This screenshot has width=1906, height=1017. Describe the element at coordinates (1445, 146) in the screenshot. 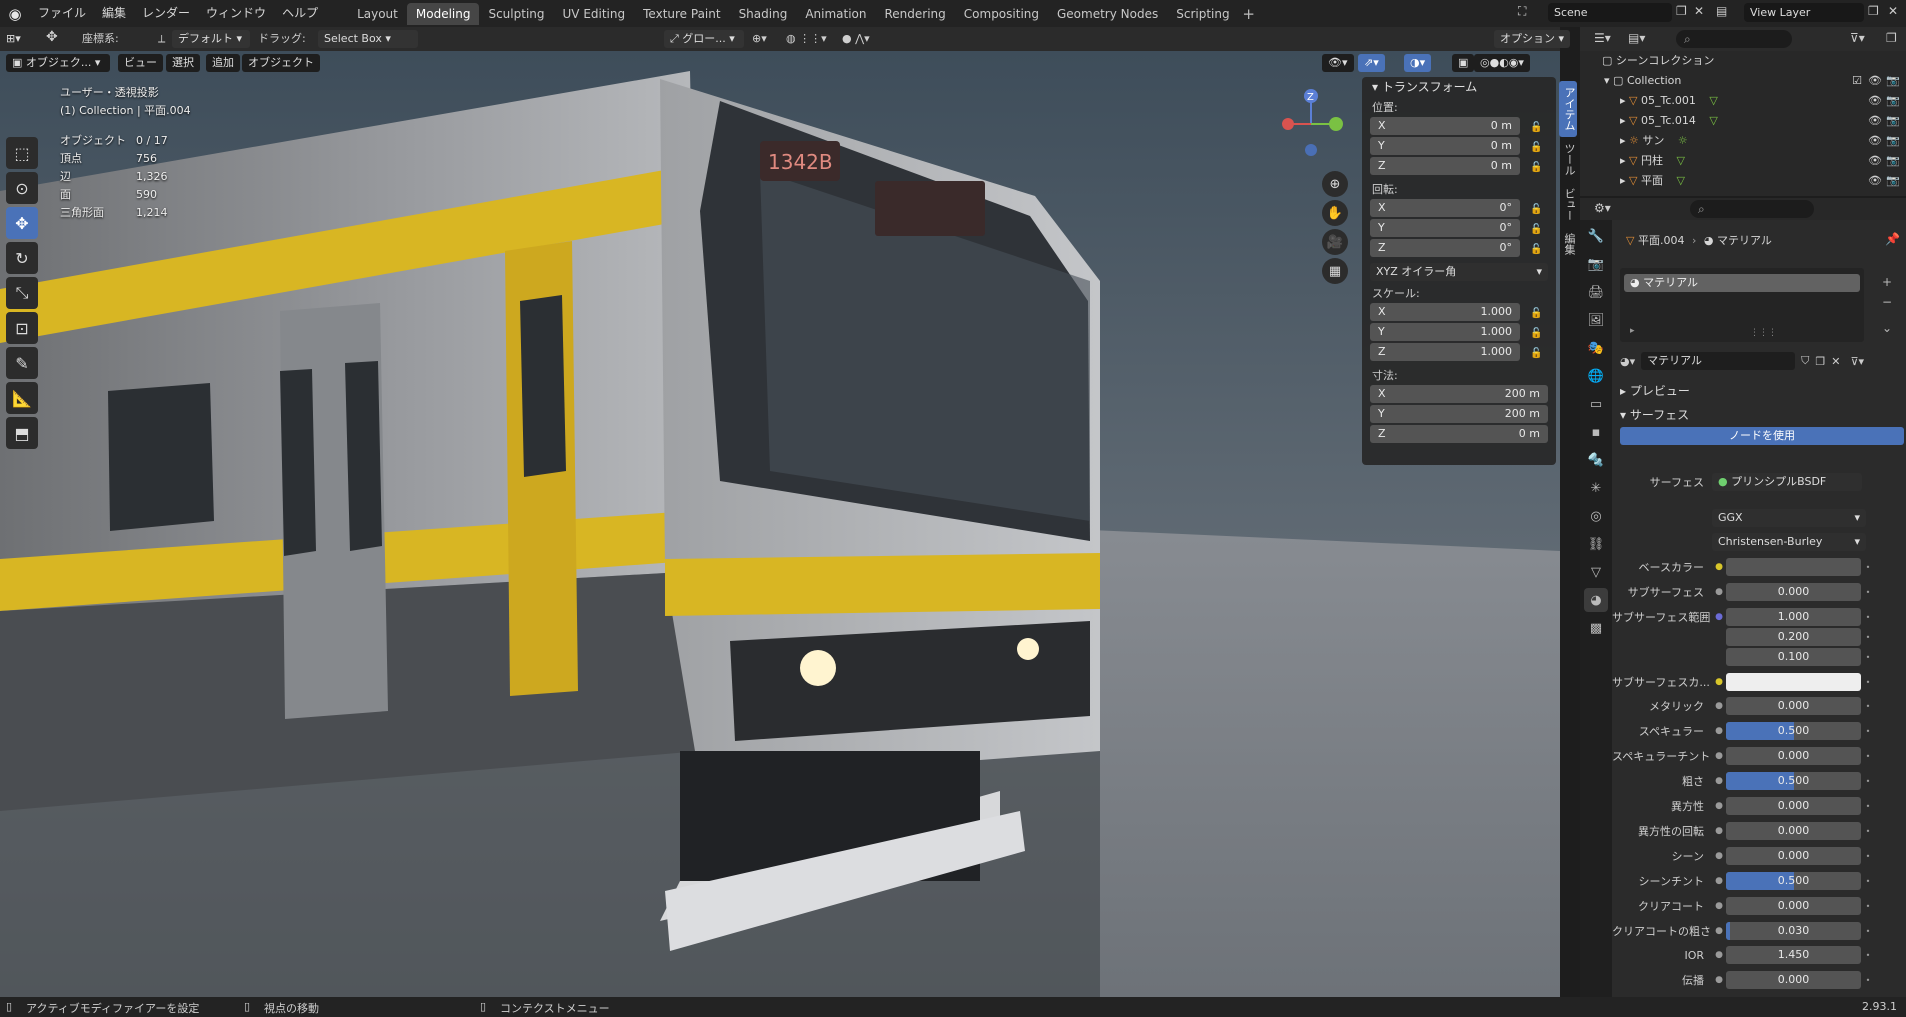

I see `location-y-field: Y0 m` at that location.